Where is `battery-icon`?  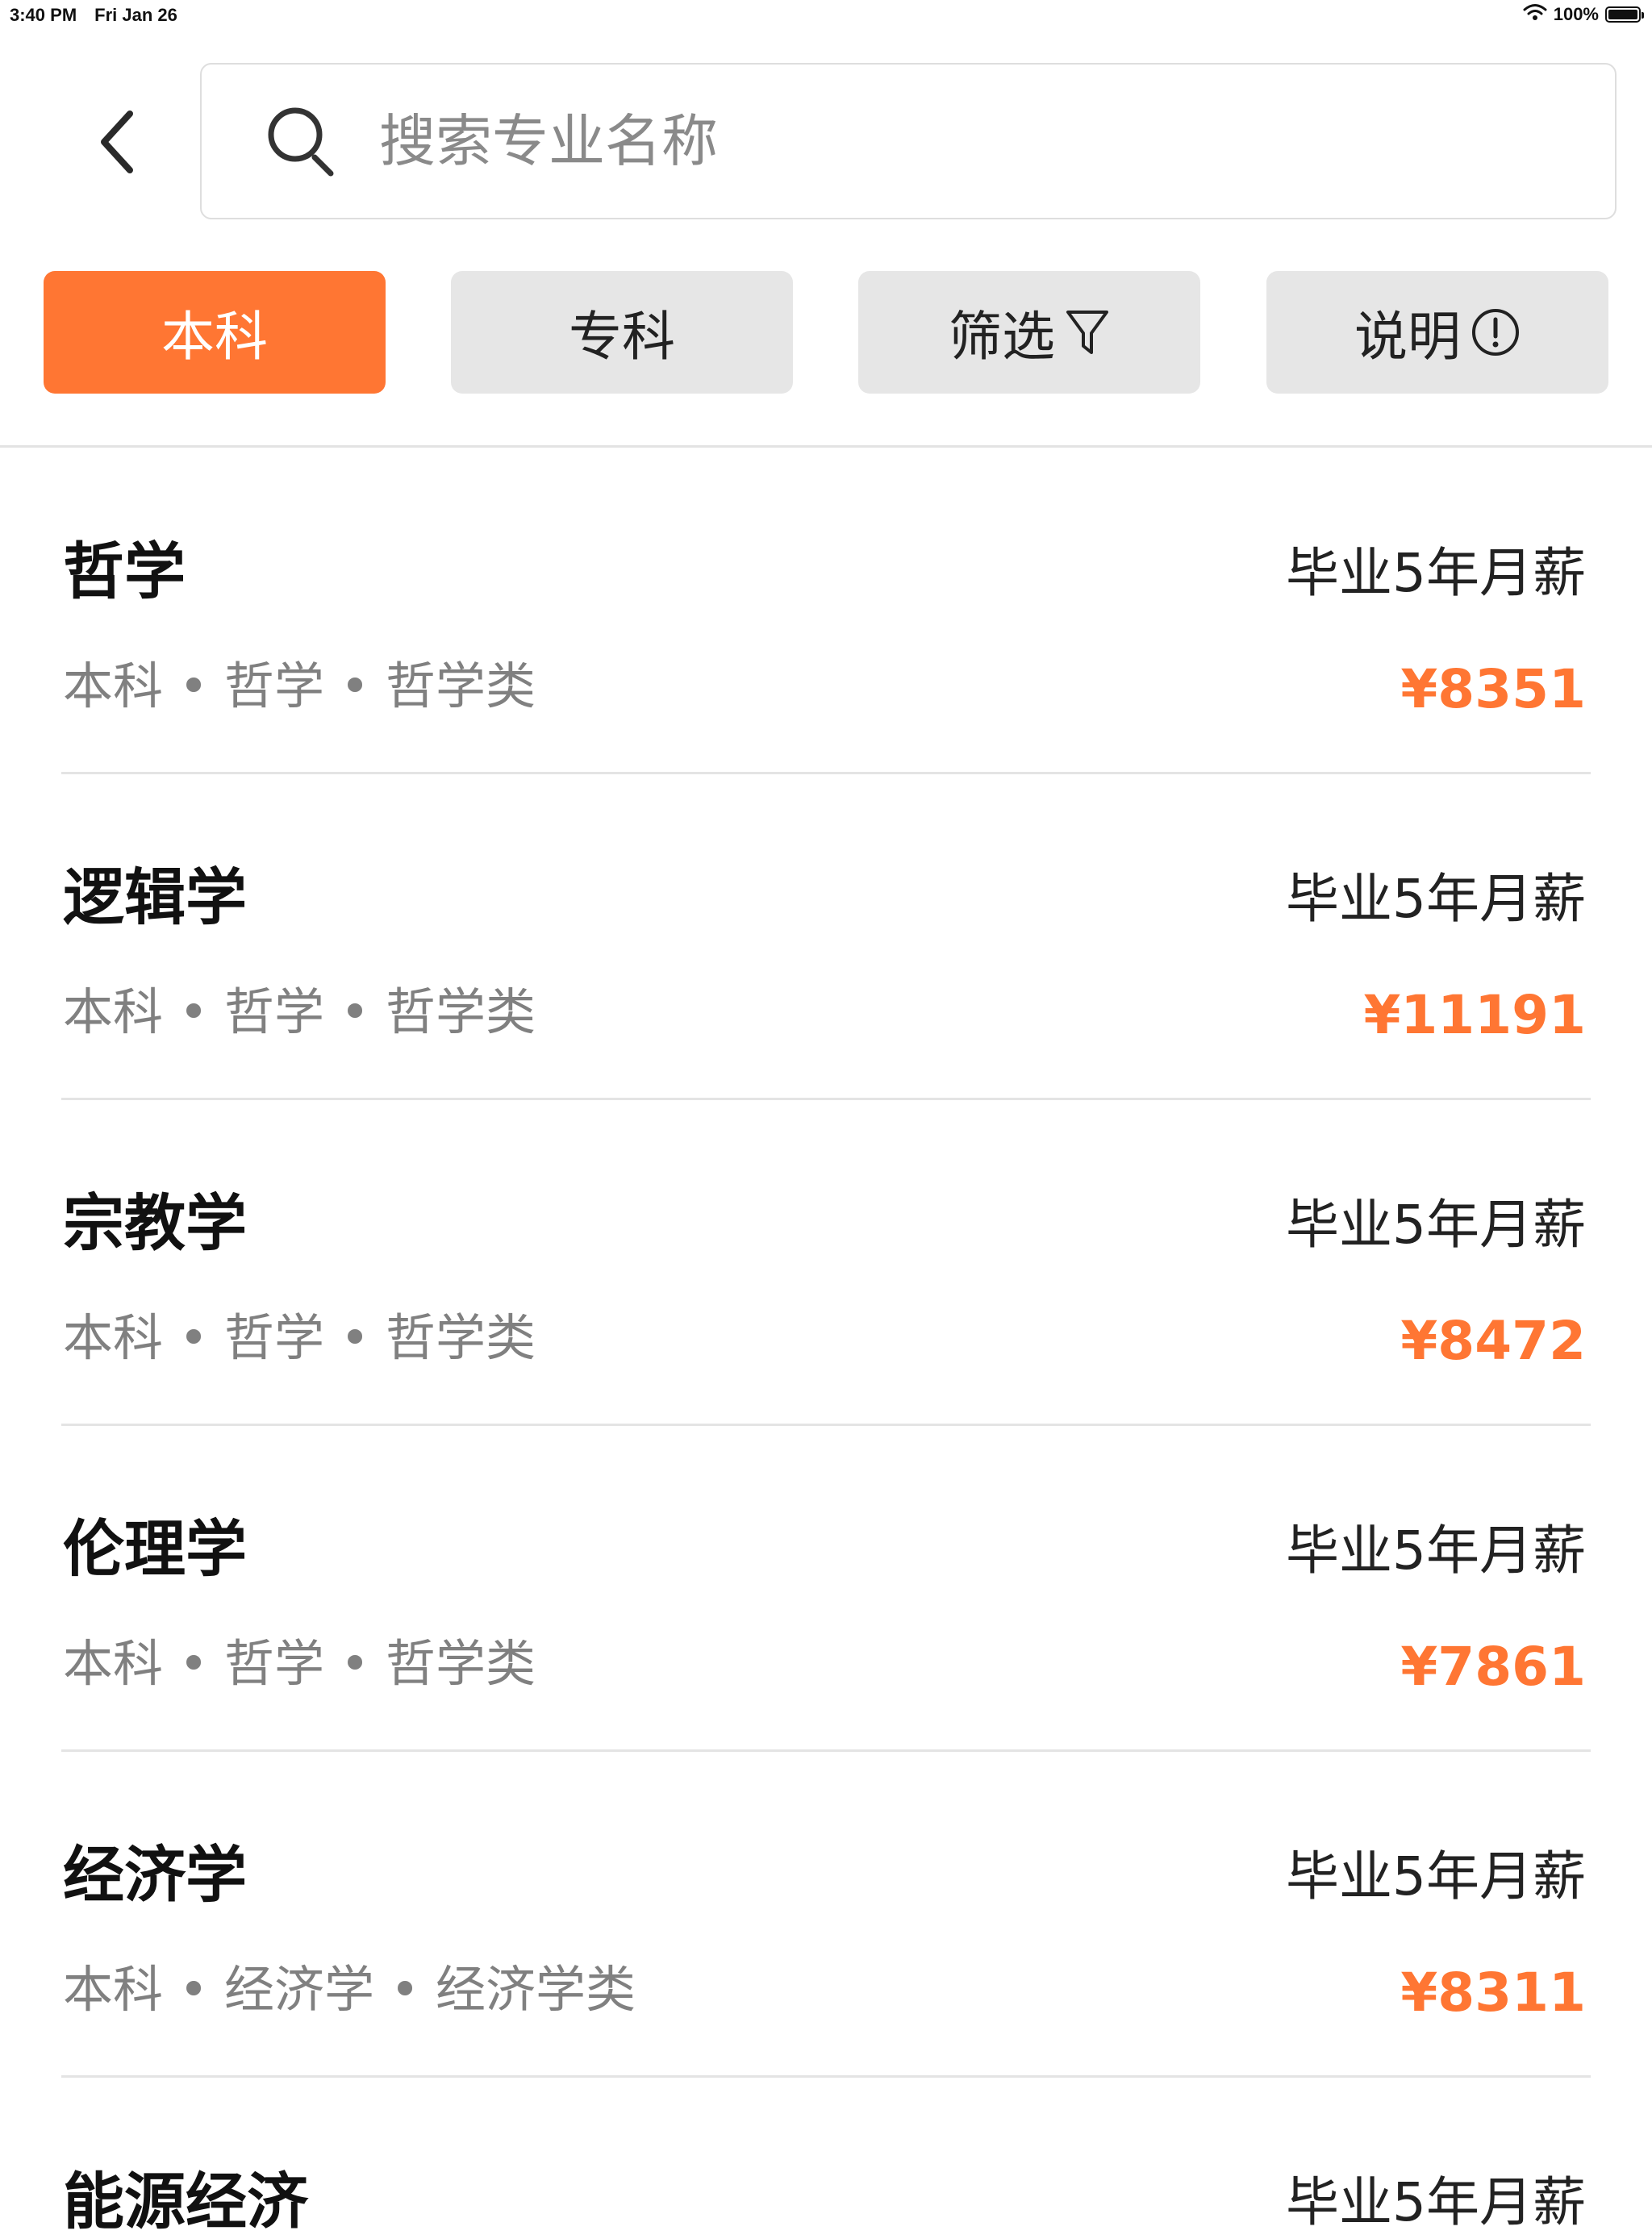 battery-icon is located at coordinates (1625, 14).